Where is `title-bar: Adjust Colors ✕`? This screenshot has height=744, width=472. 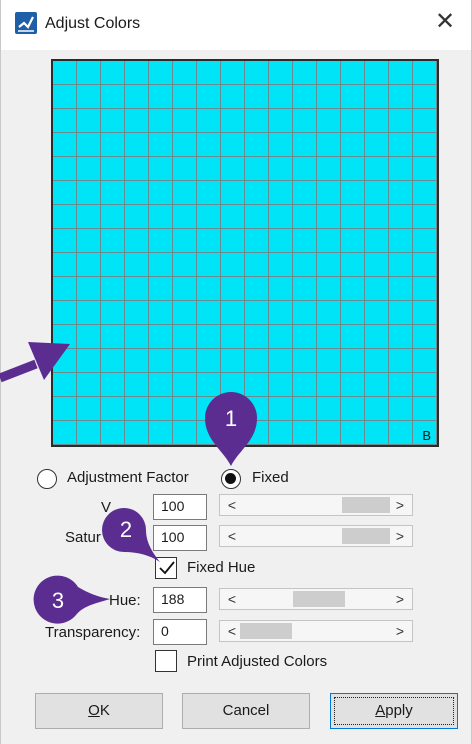 title-bar: Adjust Colors ✕ is located at coordinates (236, 25).